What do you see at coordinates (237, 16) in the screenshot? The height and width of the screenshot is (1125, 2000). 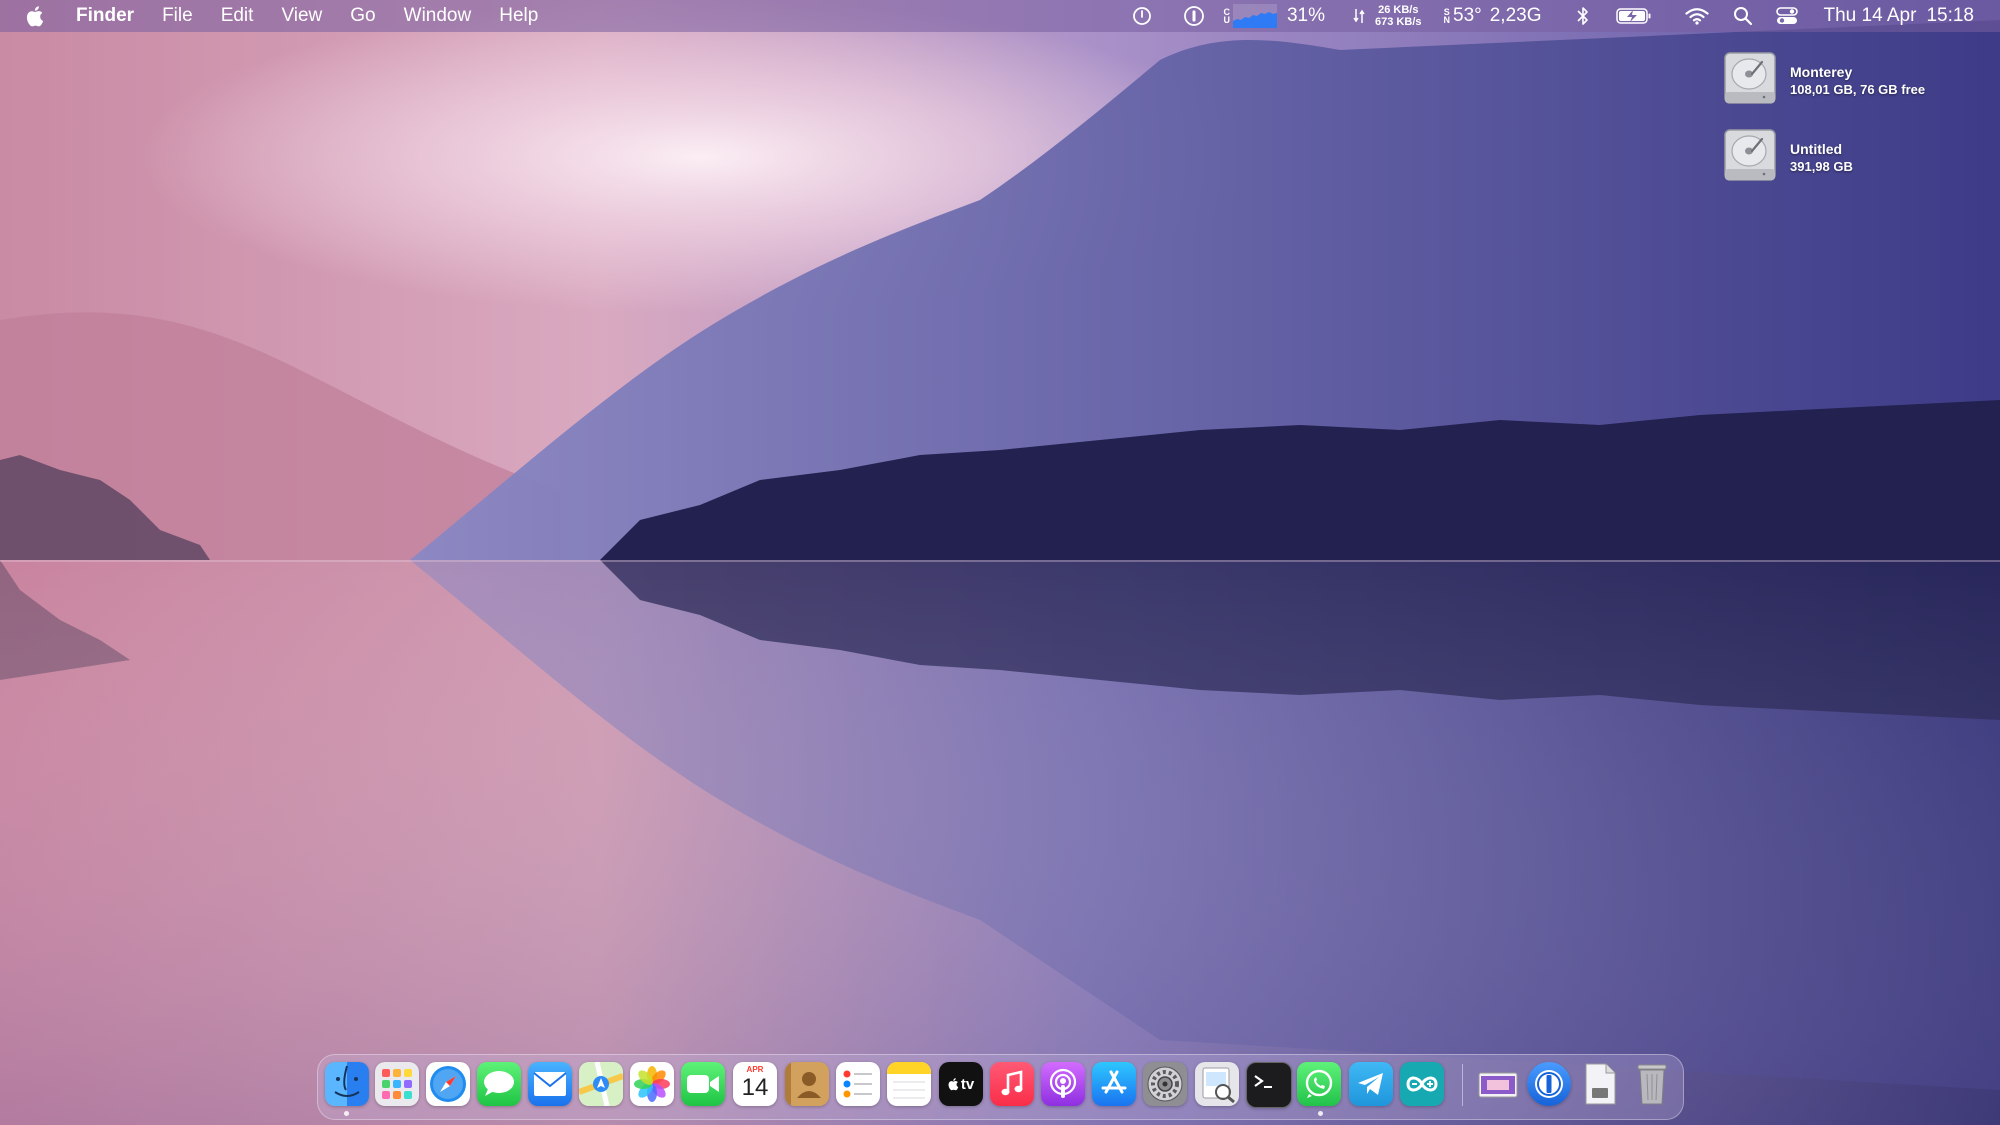 I see `menu-edit: Edit` at bounding box center [237, 16].